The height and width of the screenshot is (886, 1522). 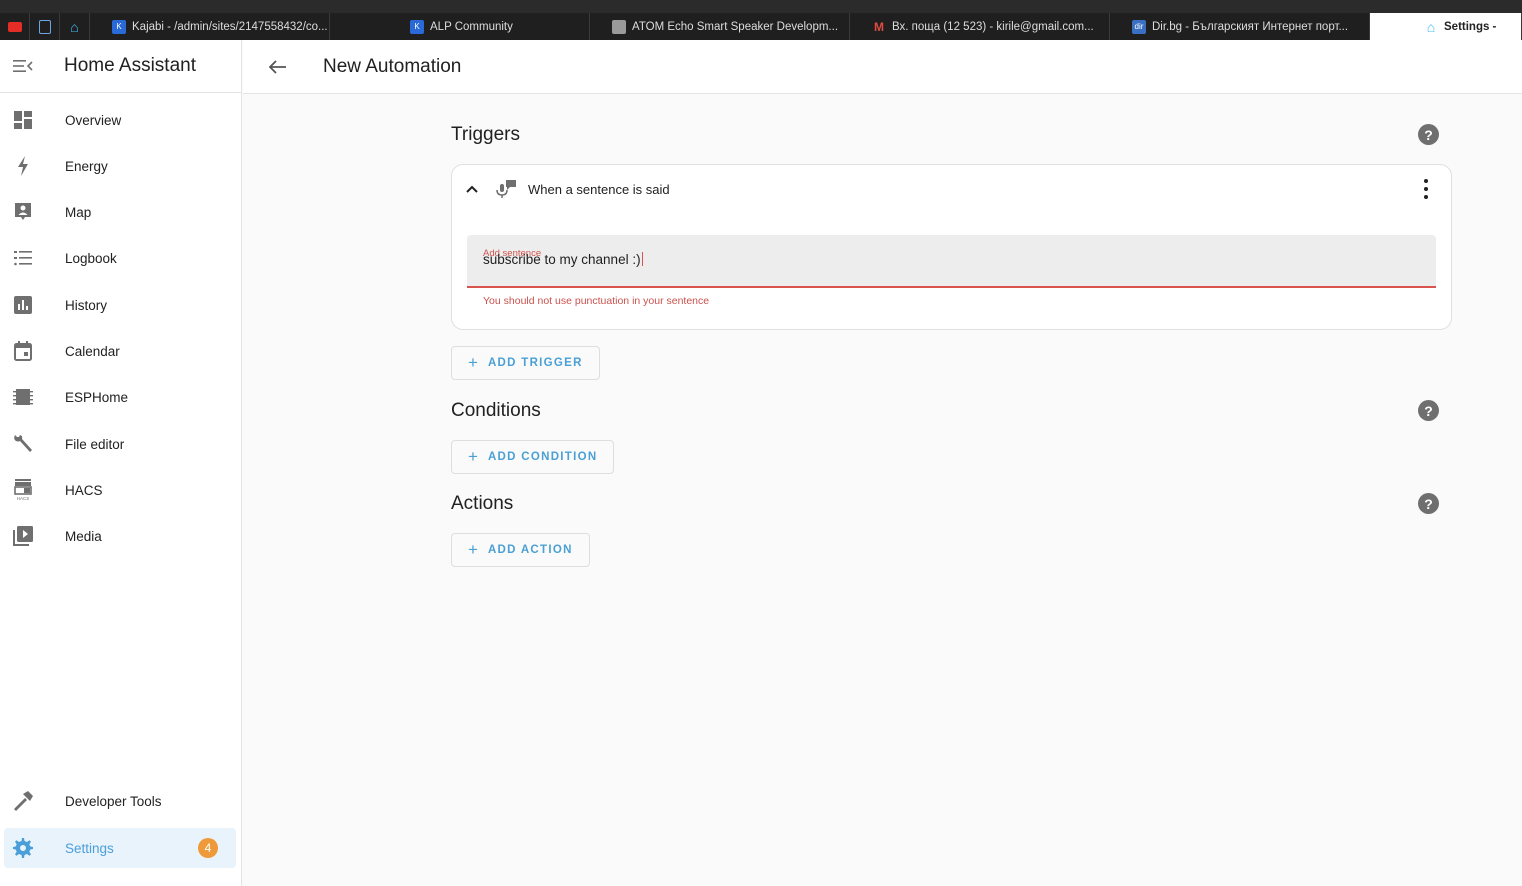 I want to click on menu-toggle-button, so click(x=23, y=66).